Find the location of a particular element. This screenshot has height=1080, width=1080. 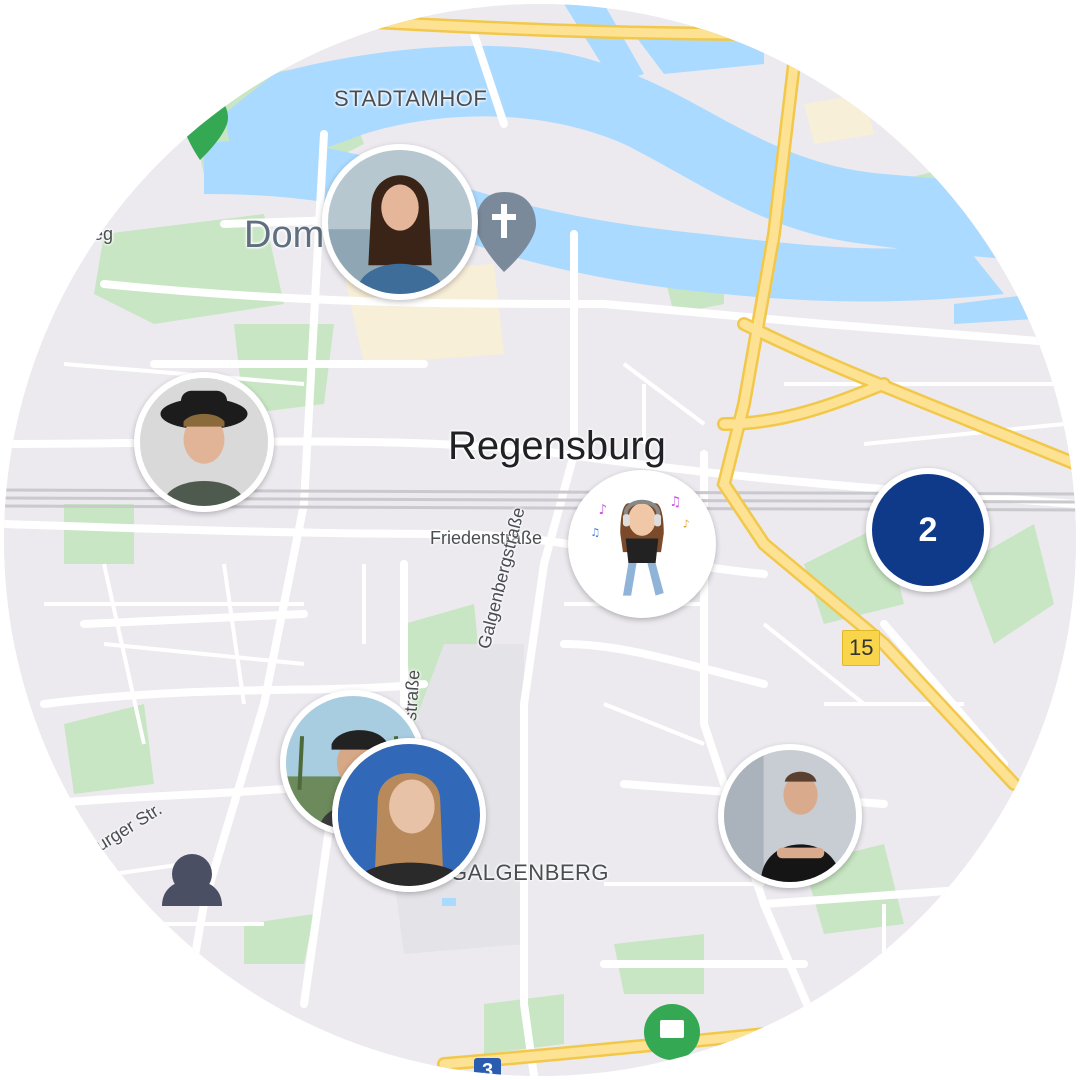

friend-avatar-3: ♪ ♫ ♪ ♫ is located at coordinates (642, 544).